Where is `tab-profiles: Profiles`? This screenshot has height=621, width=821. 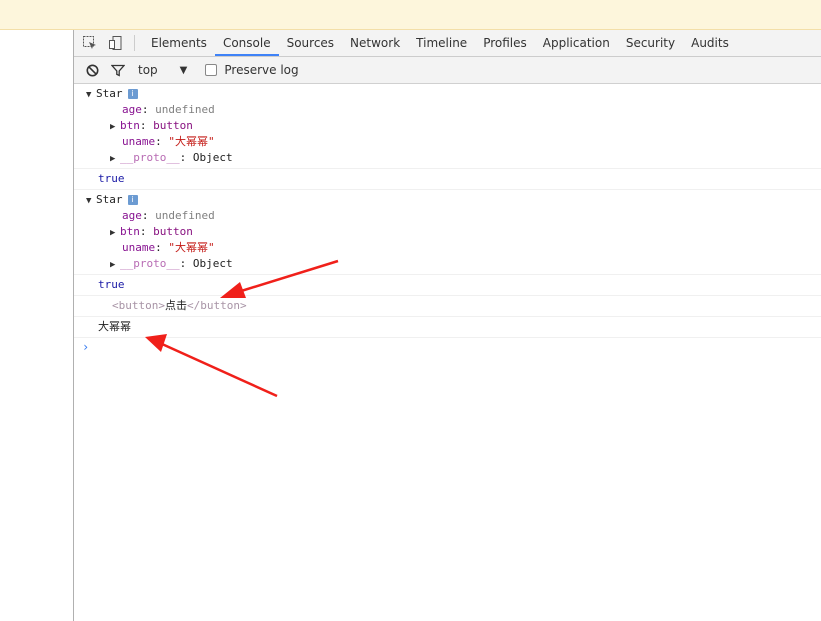
tab-profiles: Profiles is located at coordinates (505, 43).